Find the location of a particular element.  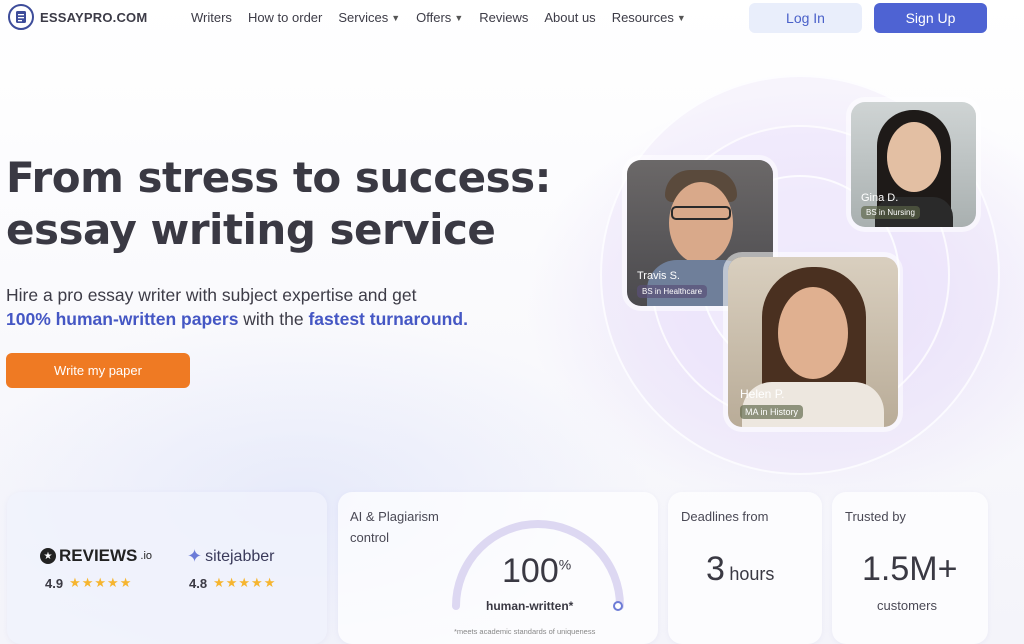

sitejabber-logo: ✦ sitejabber is located at coordinates (230, 556).